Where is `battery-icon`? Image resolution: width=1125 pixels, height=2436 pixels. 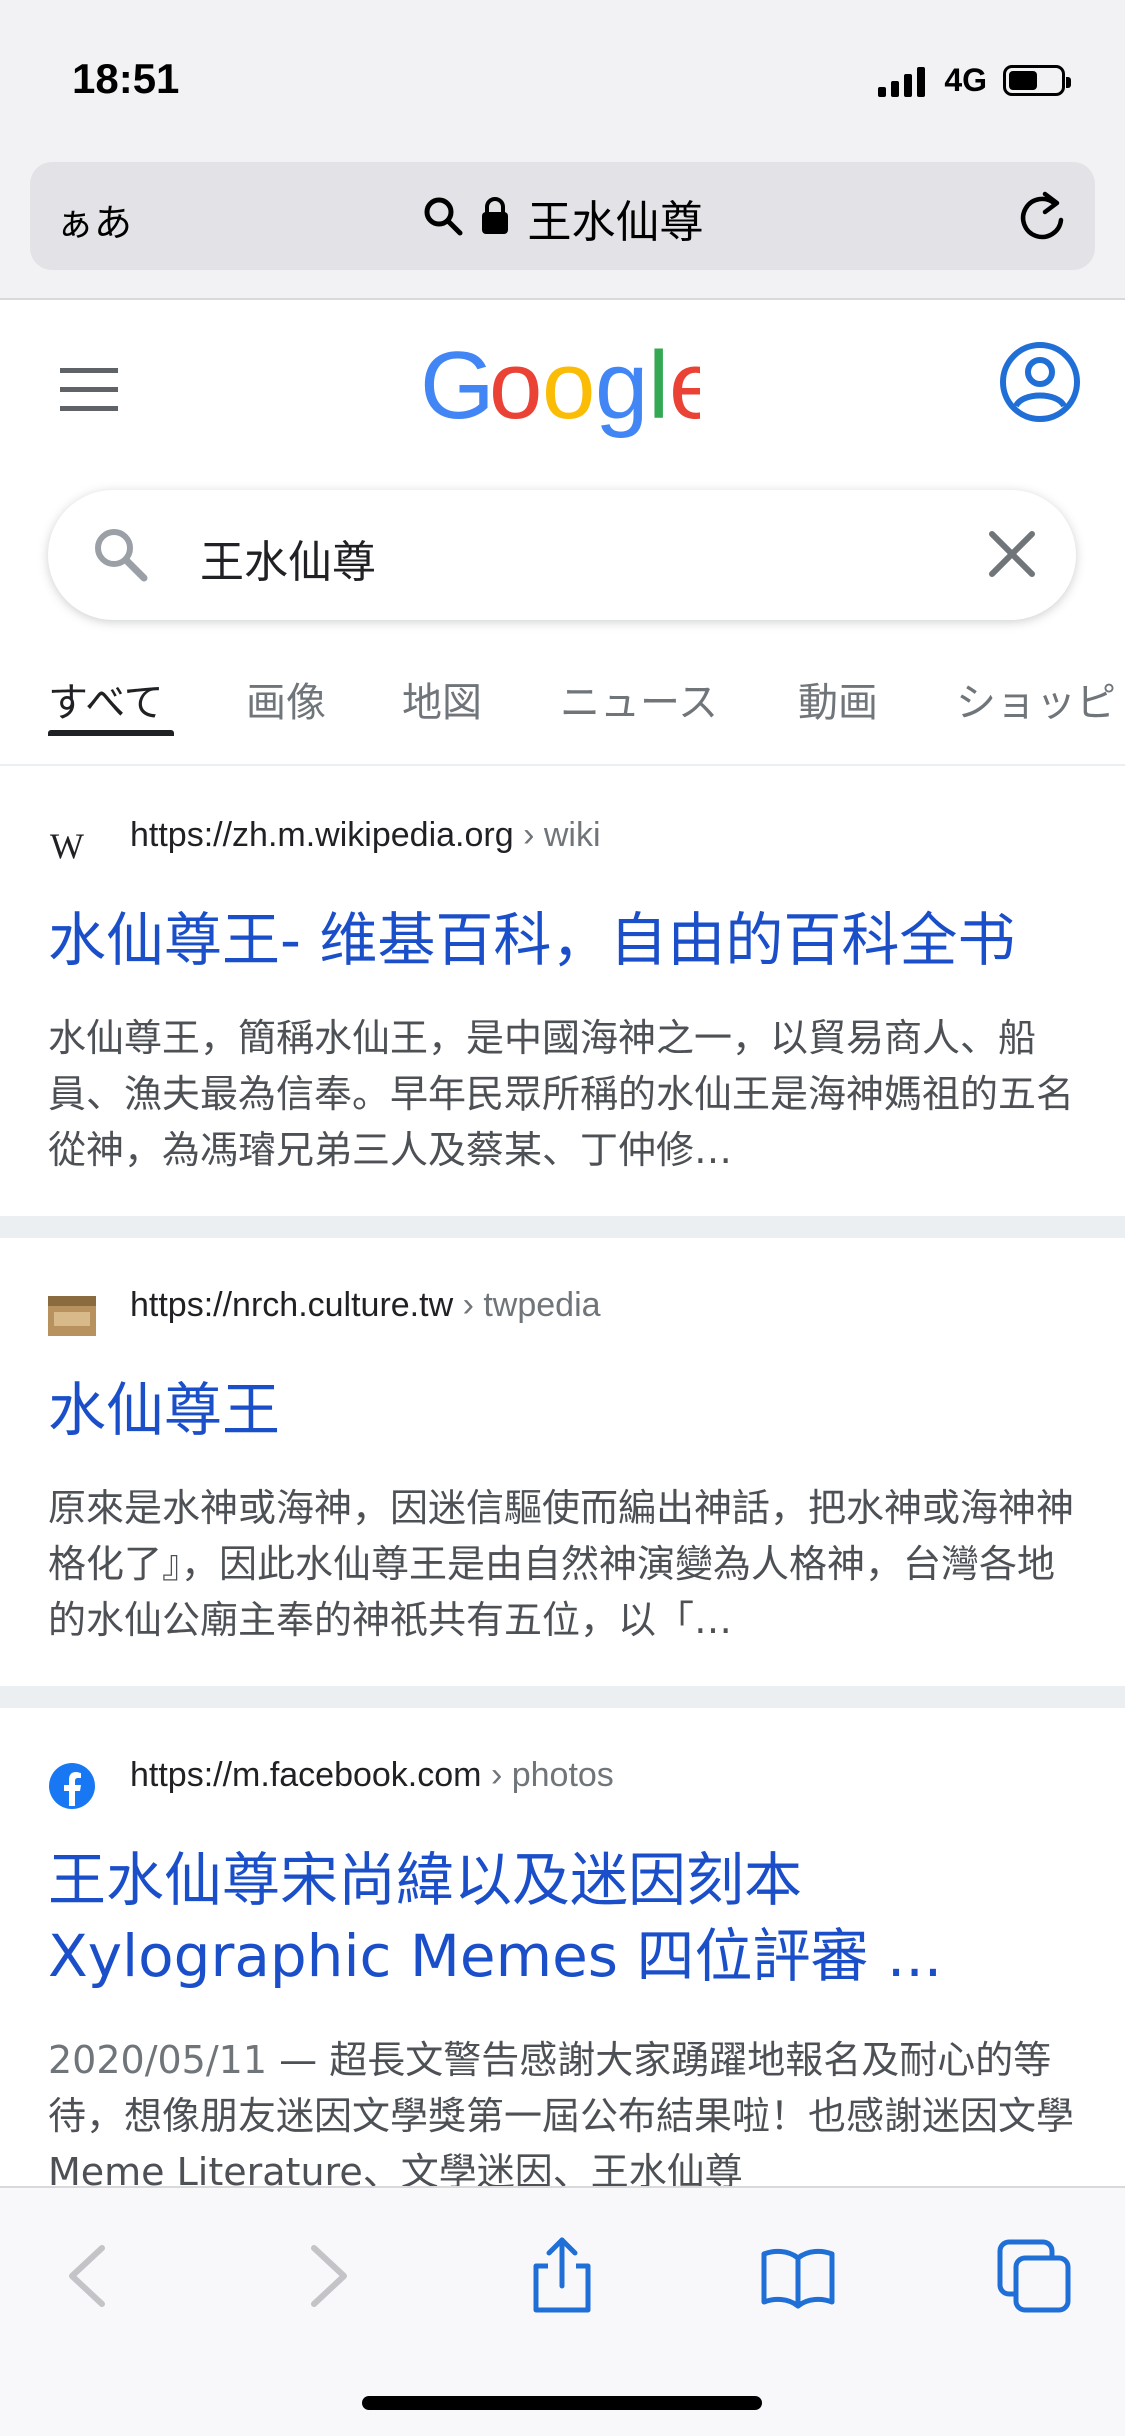 battery-icon is located at coordinates (1037, 80).